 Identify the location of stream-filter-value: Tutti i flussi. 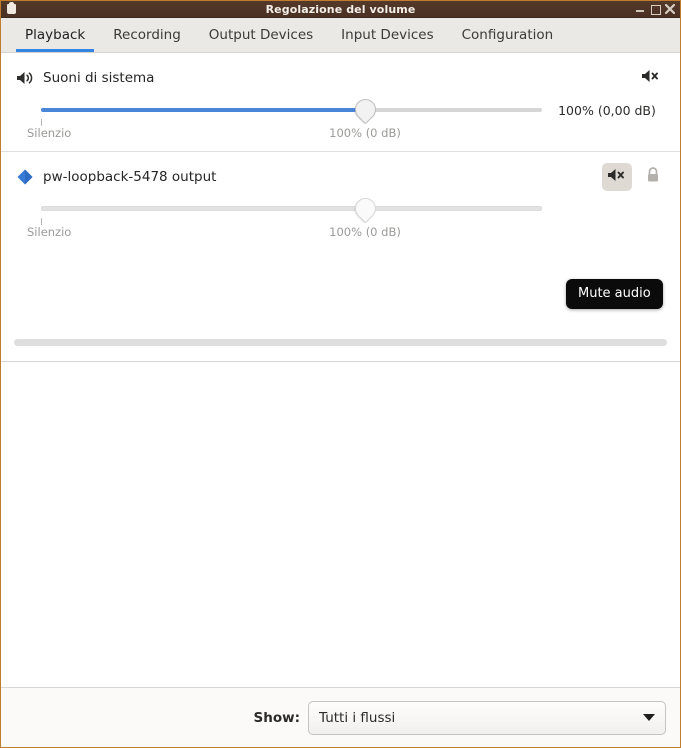
(357, 717).